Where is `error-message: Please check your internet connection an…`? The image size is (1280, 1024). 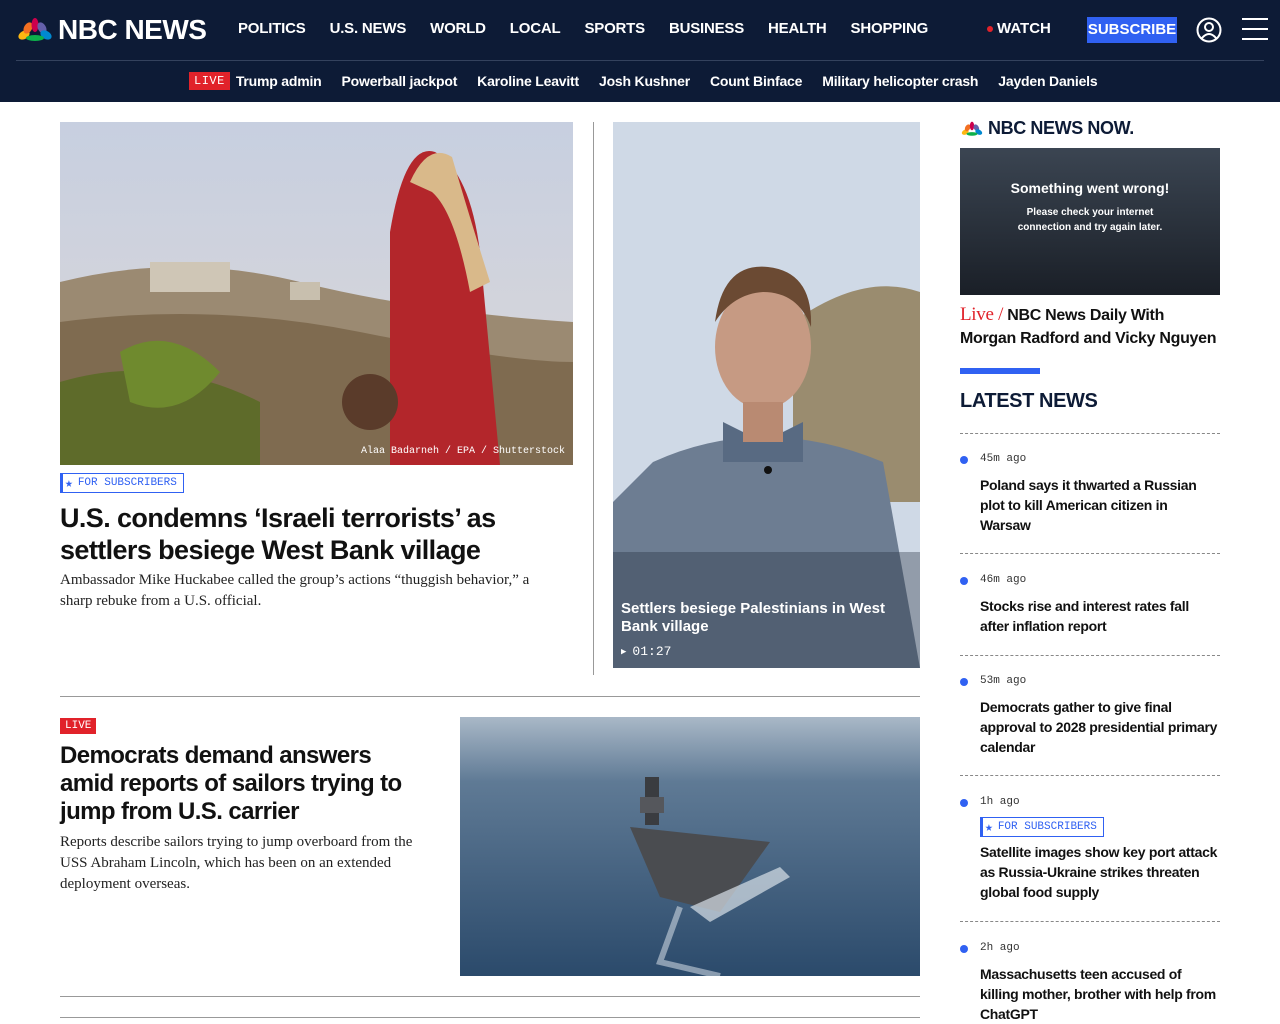 error-message: Please check your internet connection an… is located at coordinates (1090, 220).